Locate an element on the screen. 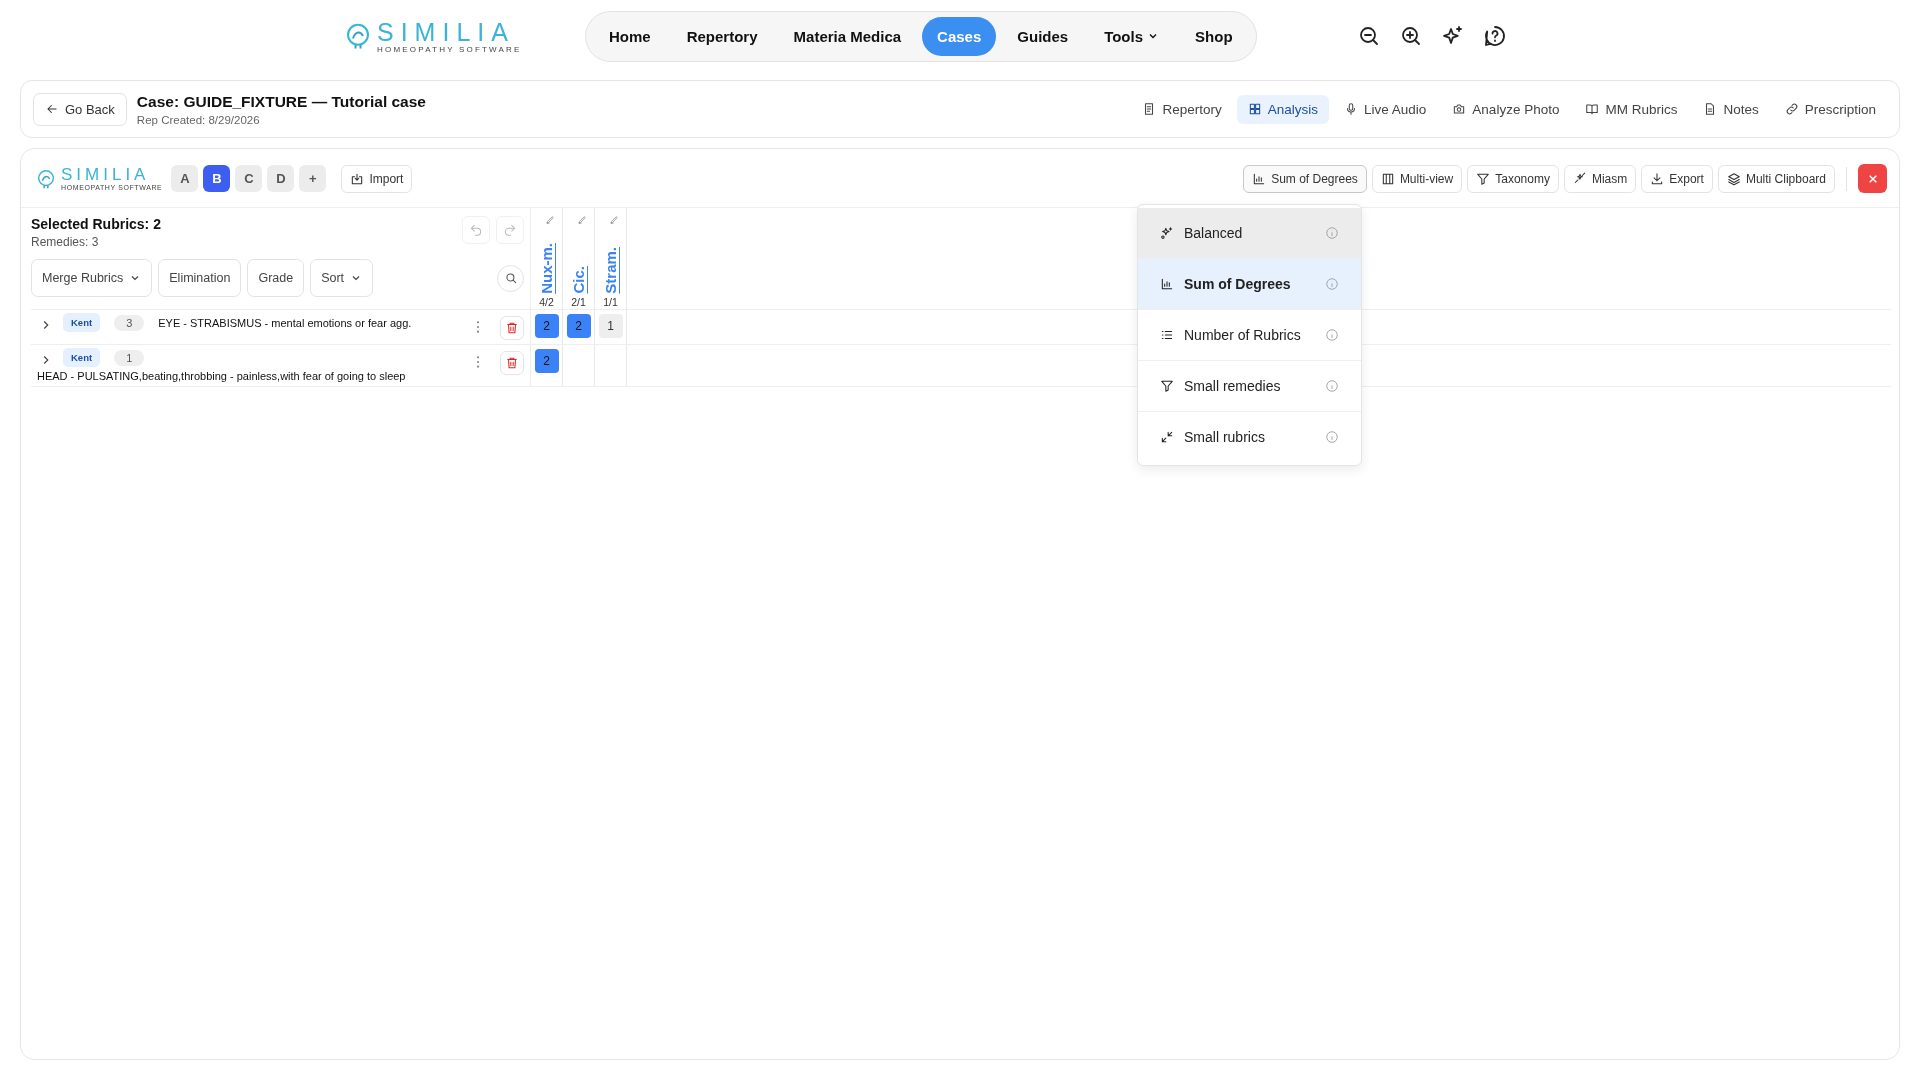 This screenshot has width=1920, height=1080. remedy-score: 2/1 is located at coordinates (578, 302).